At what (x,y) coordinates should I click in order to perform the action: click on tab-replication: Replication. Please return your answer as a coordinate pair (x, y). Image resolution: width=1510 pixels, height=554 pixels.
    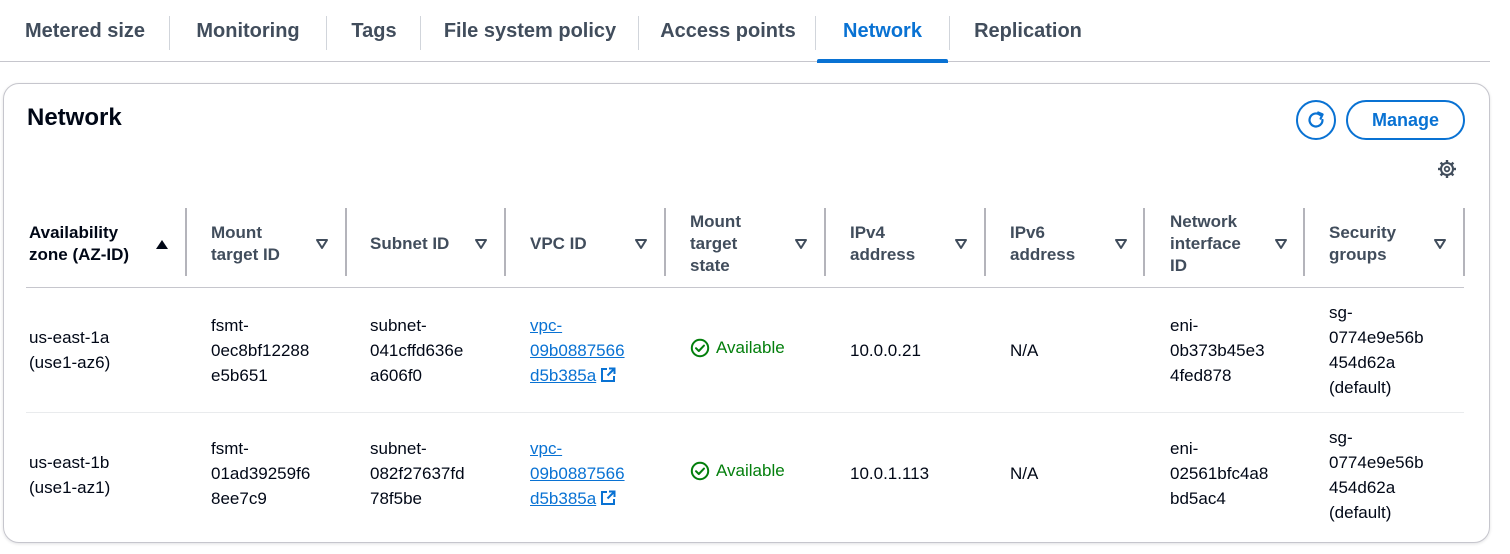
    Looking at the image, I should click on (1028, 31).